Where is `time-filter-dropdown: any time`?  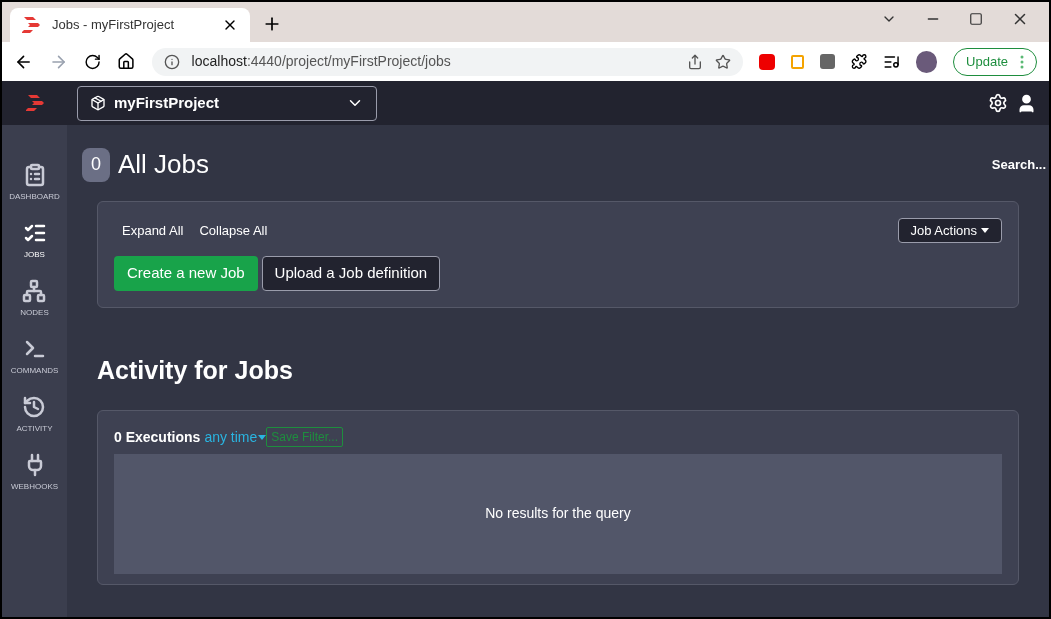
time-filter-dropdown: any time is located at coordinates (235, 437).